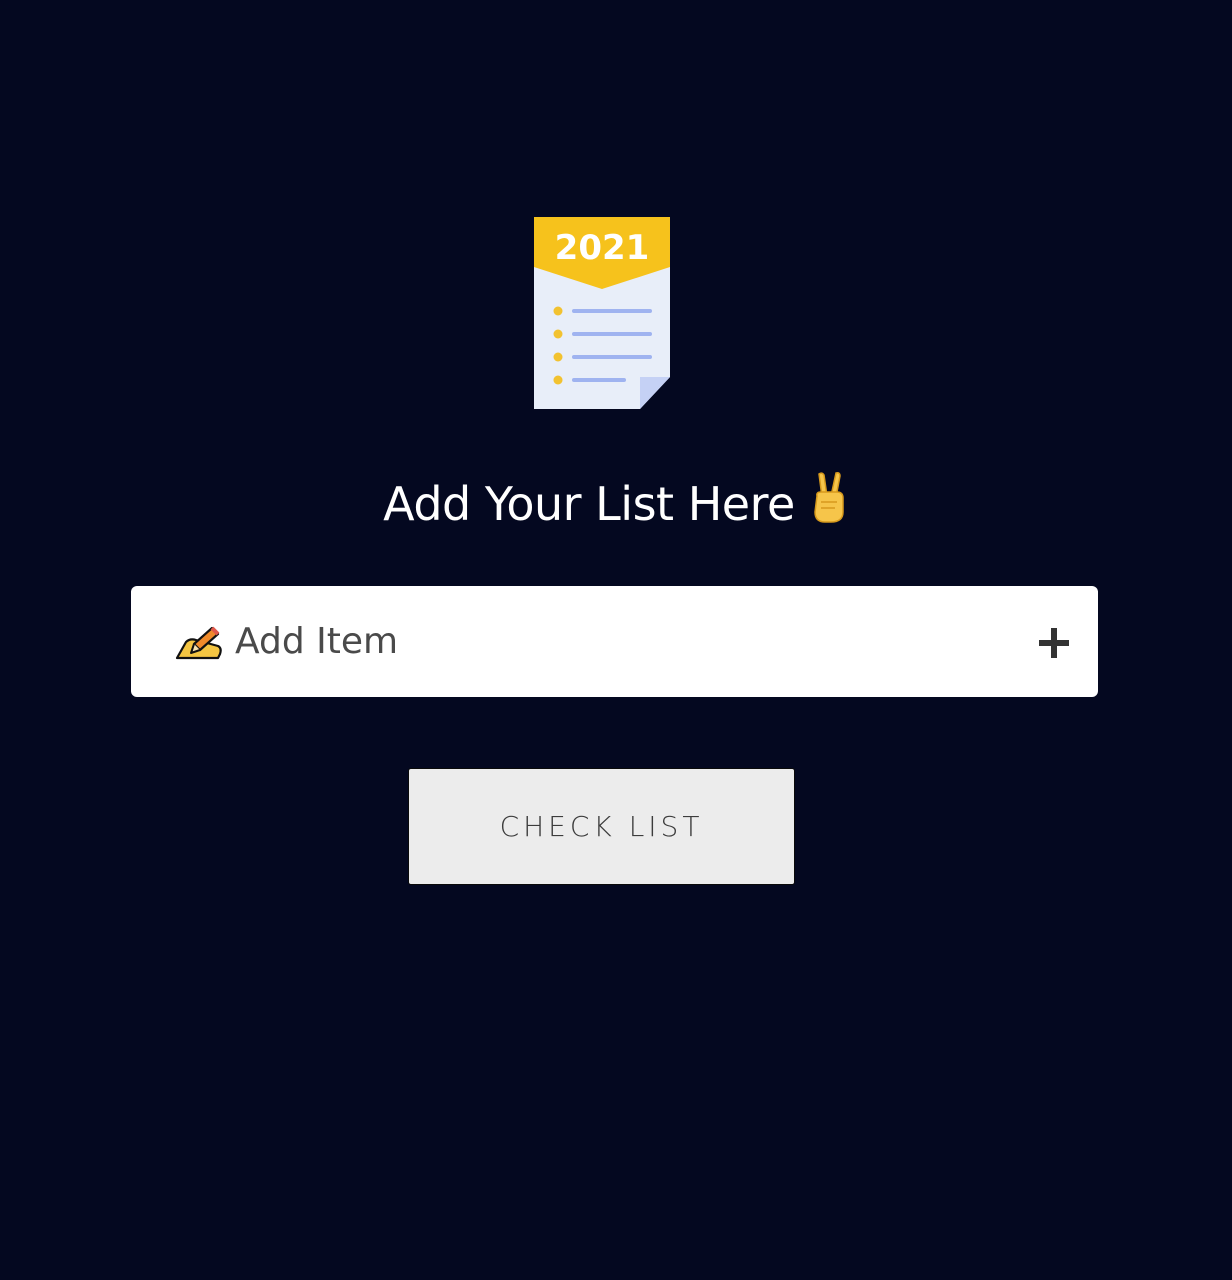  What do you see at coordinates (199, 642) in the screenshot?
I see `writing-hand-icon` at bounding box center [199, 642].